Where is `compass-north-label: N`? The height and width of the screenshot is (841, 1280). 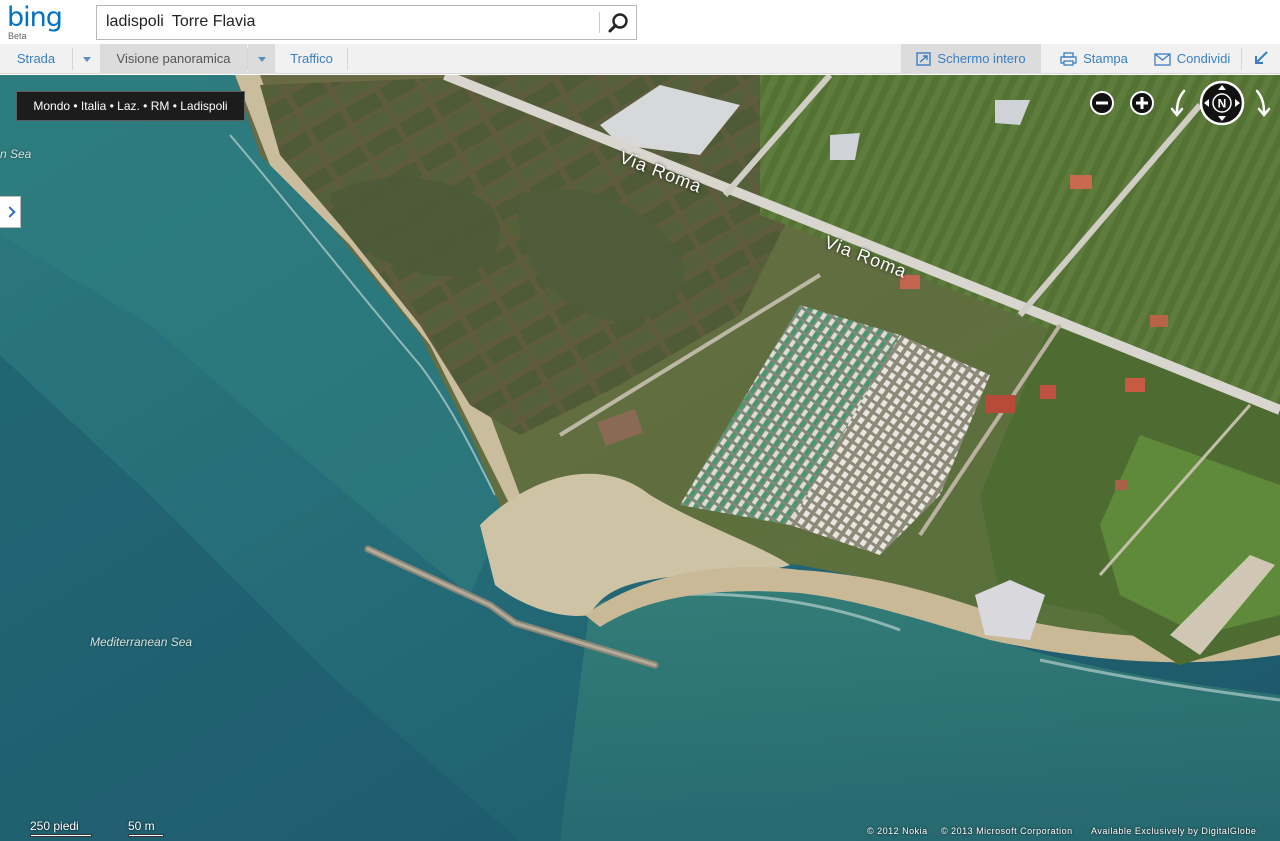
compass-north-label: N is located at coordinates (1222, 104).